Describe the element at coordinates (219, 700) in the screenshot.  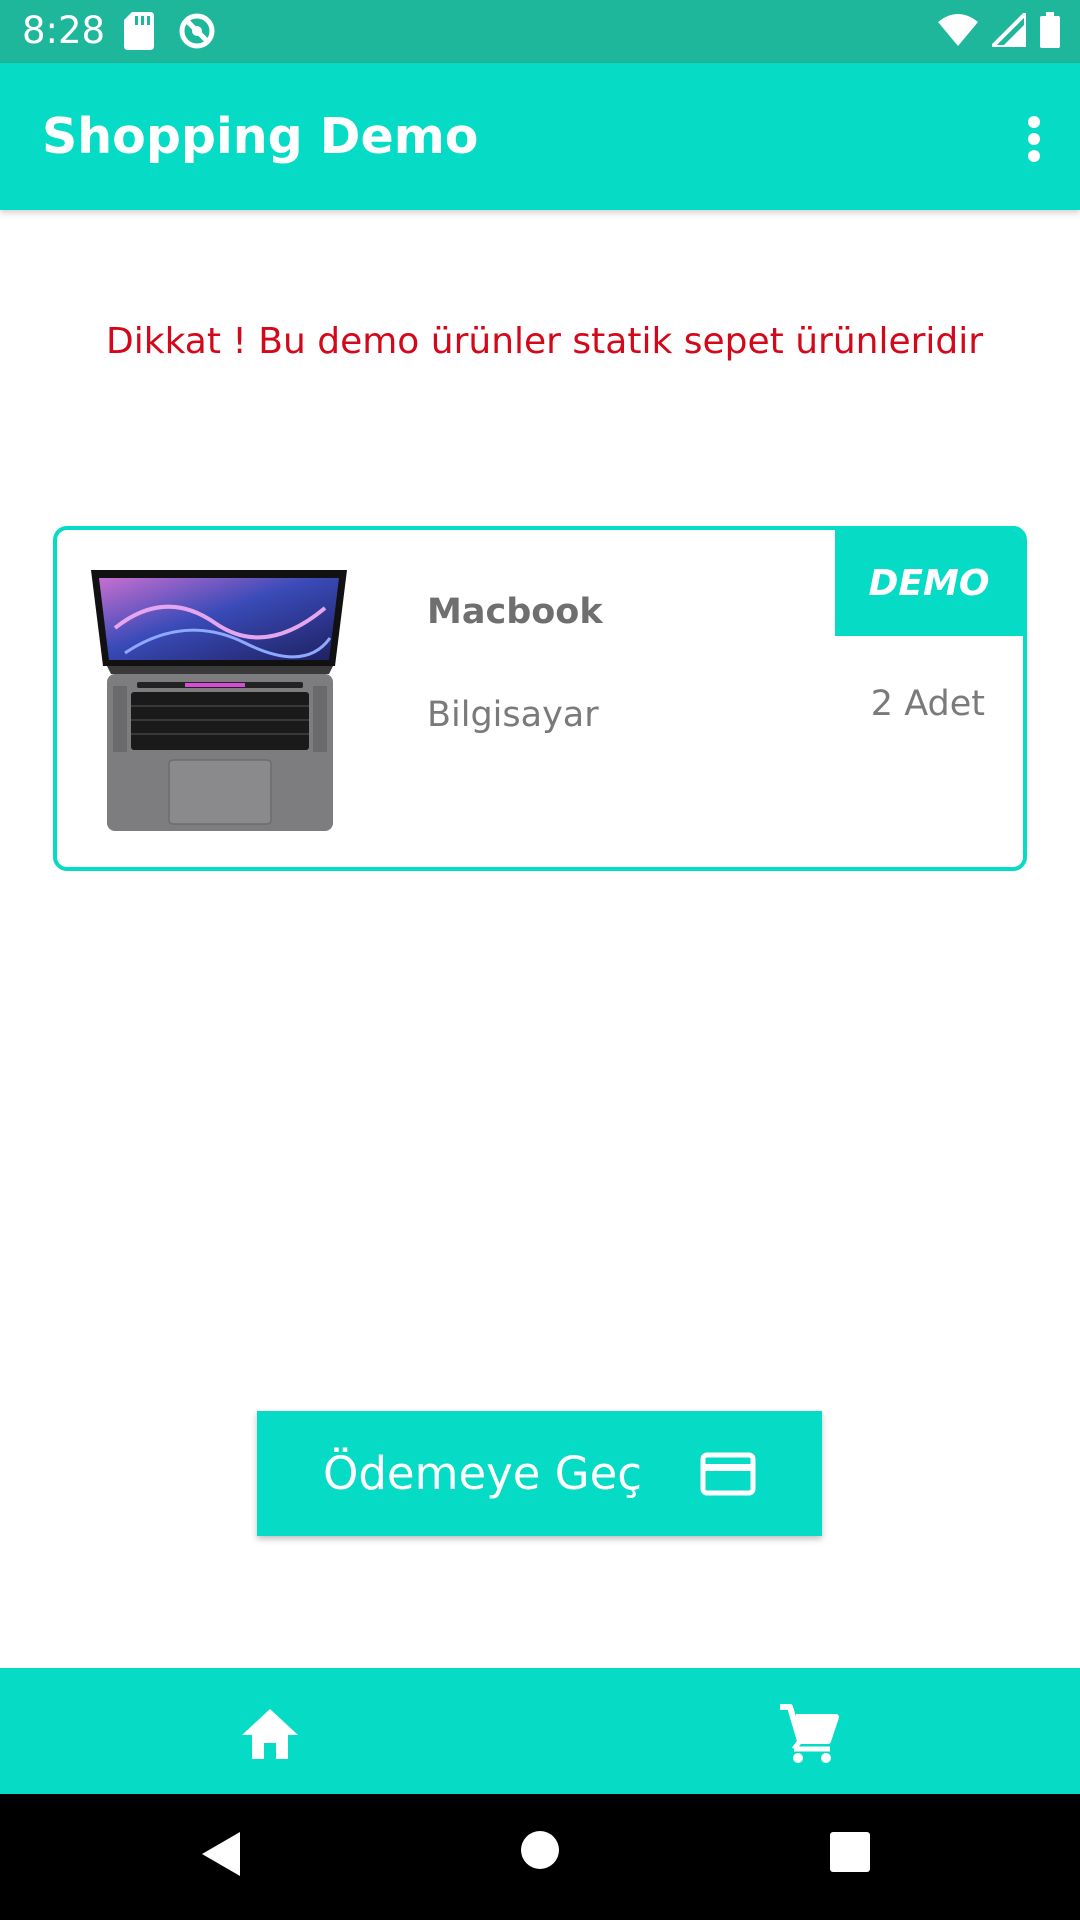
I see `laptop-image` at that location.